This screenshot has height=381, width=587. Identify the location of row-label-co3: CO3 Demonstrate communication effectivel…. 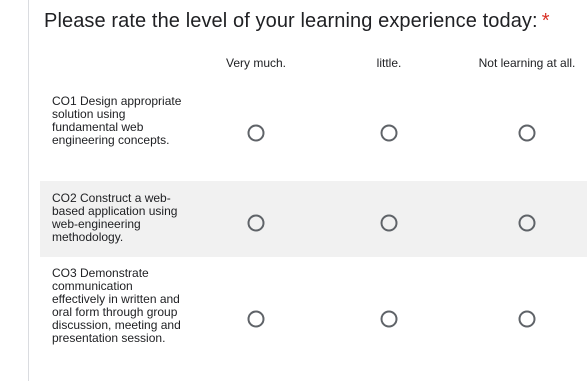
(116, 305).